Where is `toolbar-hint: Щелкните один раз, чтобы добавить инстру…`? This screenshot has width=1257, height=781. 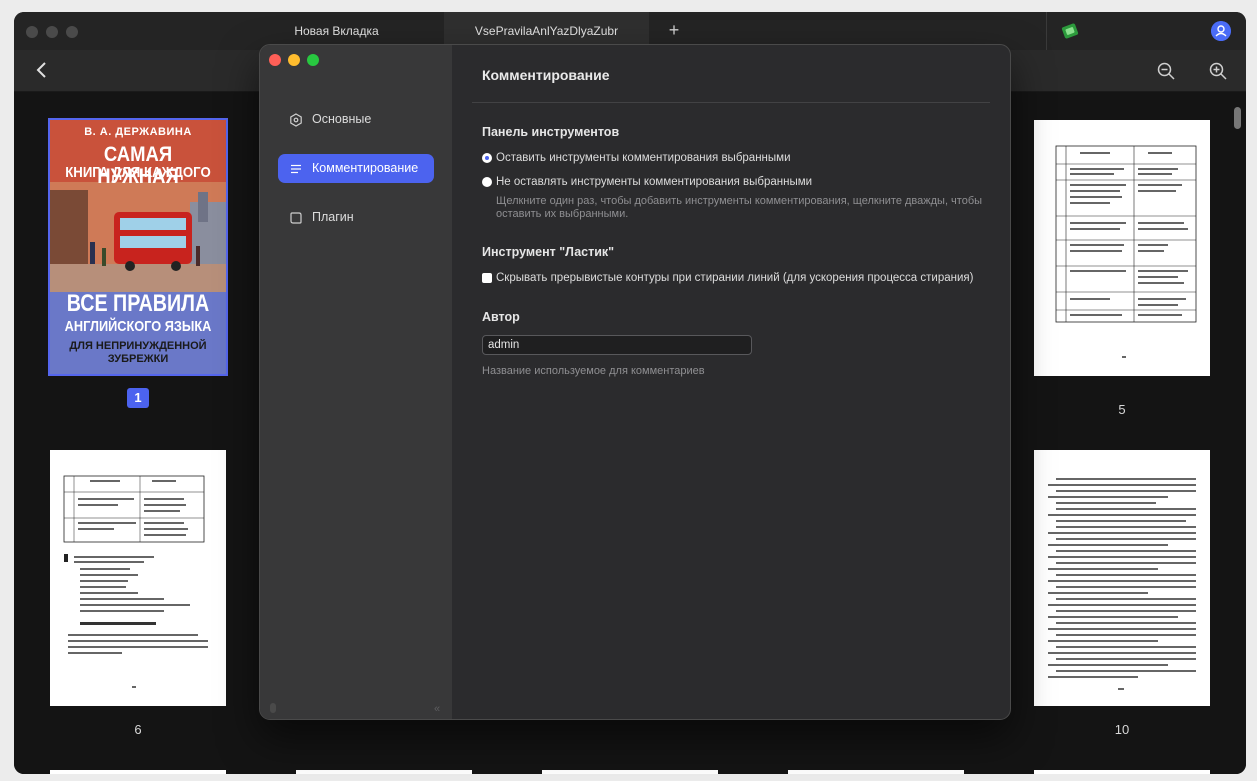 toolbar-hint: Щелкните один раз, чтобы добавить инстру… is located at coordinates (739, 207).